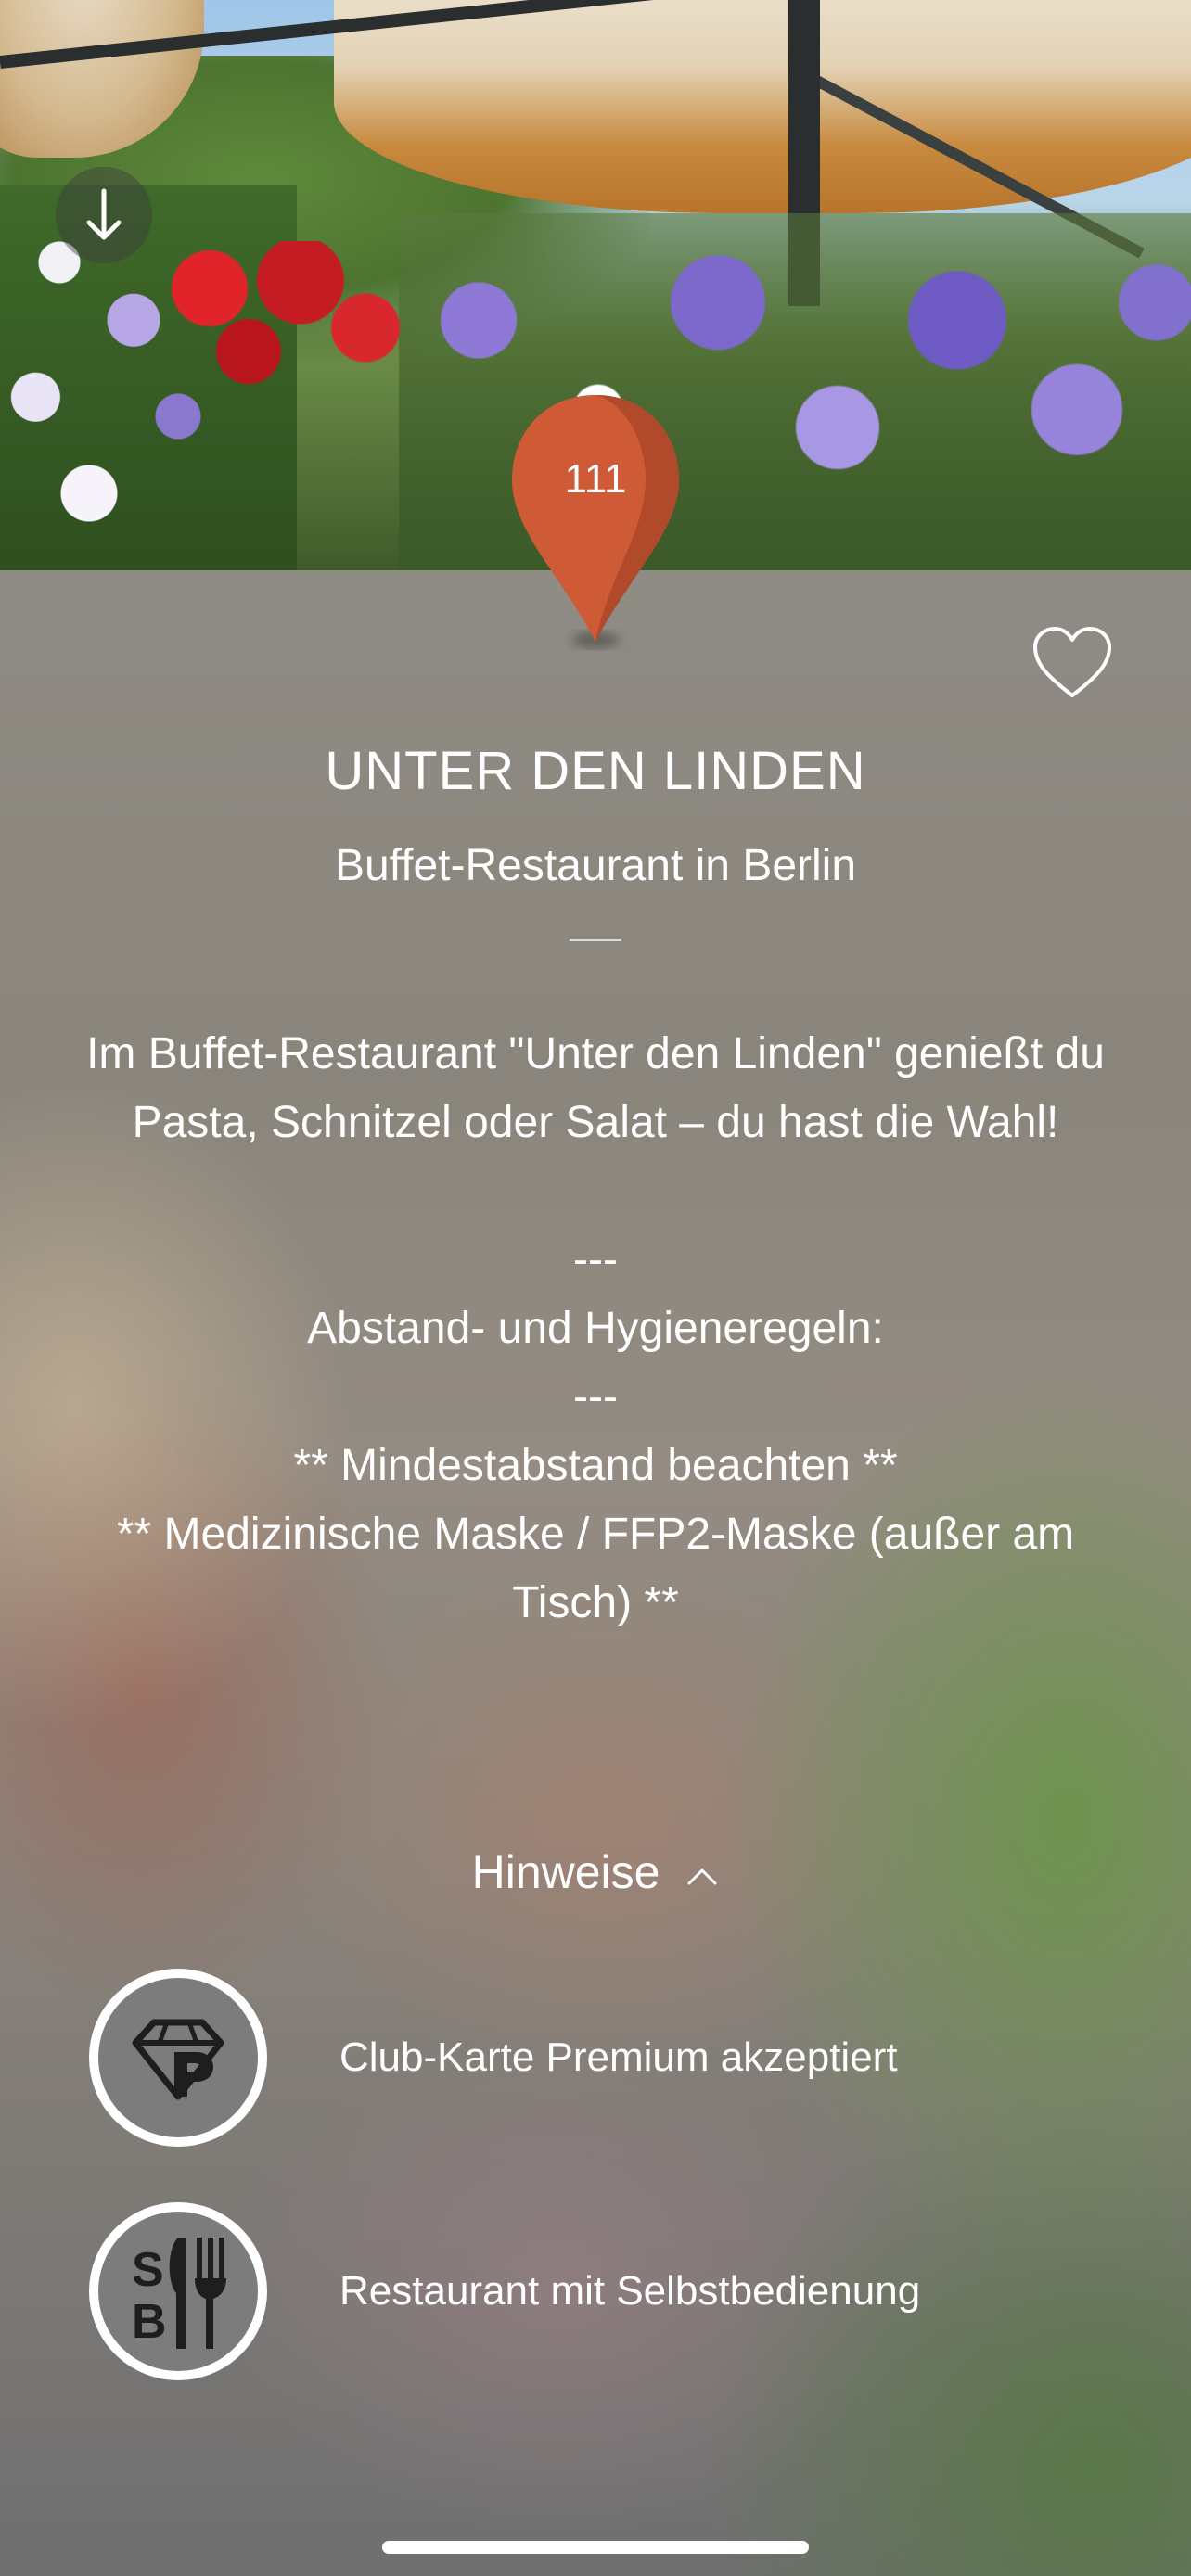 The image size is (1191, 2576). I want to click on download-button, so click(104, 215).